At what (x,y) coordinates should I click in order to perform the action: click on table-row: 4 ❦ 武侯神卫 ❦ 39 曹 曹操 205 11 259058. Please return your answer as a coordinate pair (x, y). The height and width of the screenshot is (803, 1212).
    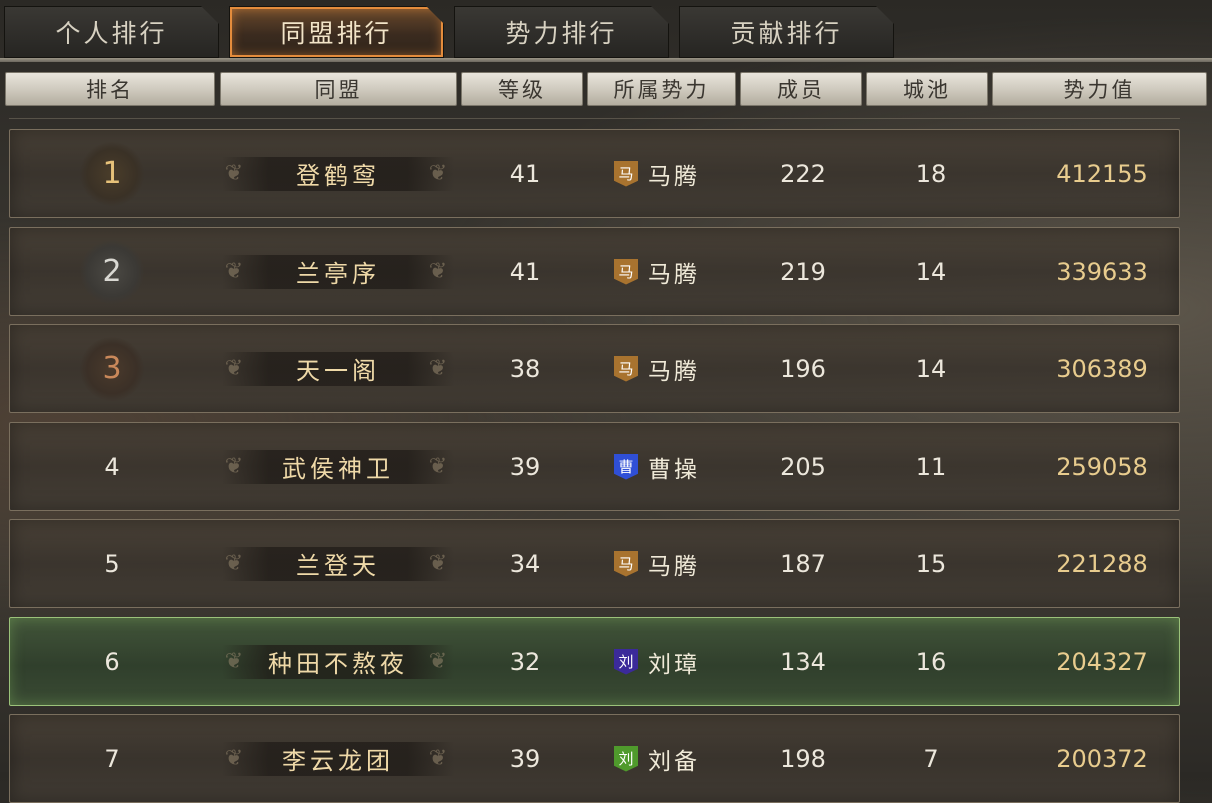
    Looking at the image, I should click on (594, 466).